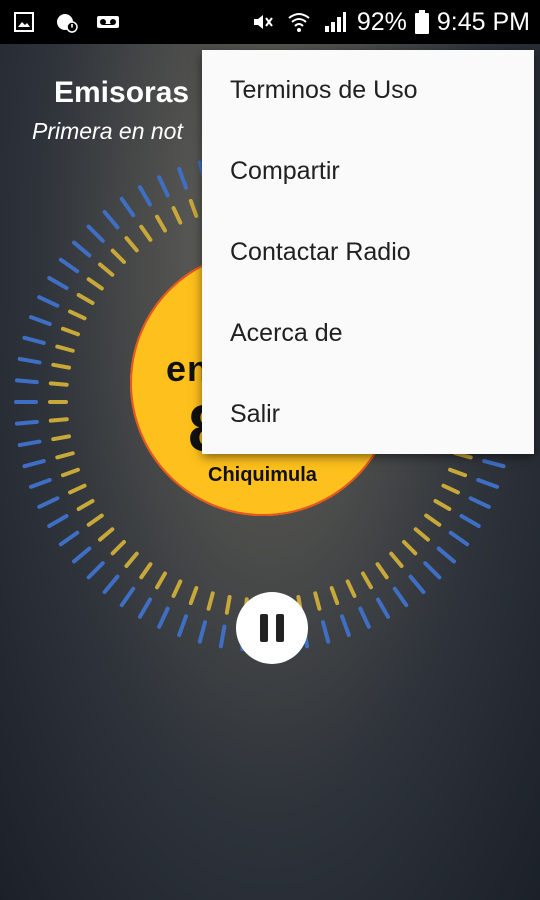  What do you see at coordinates (368, 90) in the screenshot?
I see `menu-item-terminos: Terminos de Uso` at bounding box center [368, 90].